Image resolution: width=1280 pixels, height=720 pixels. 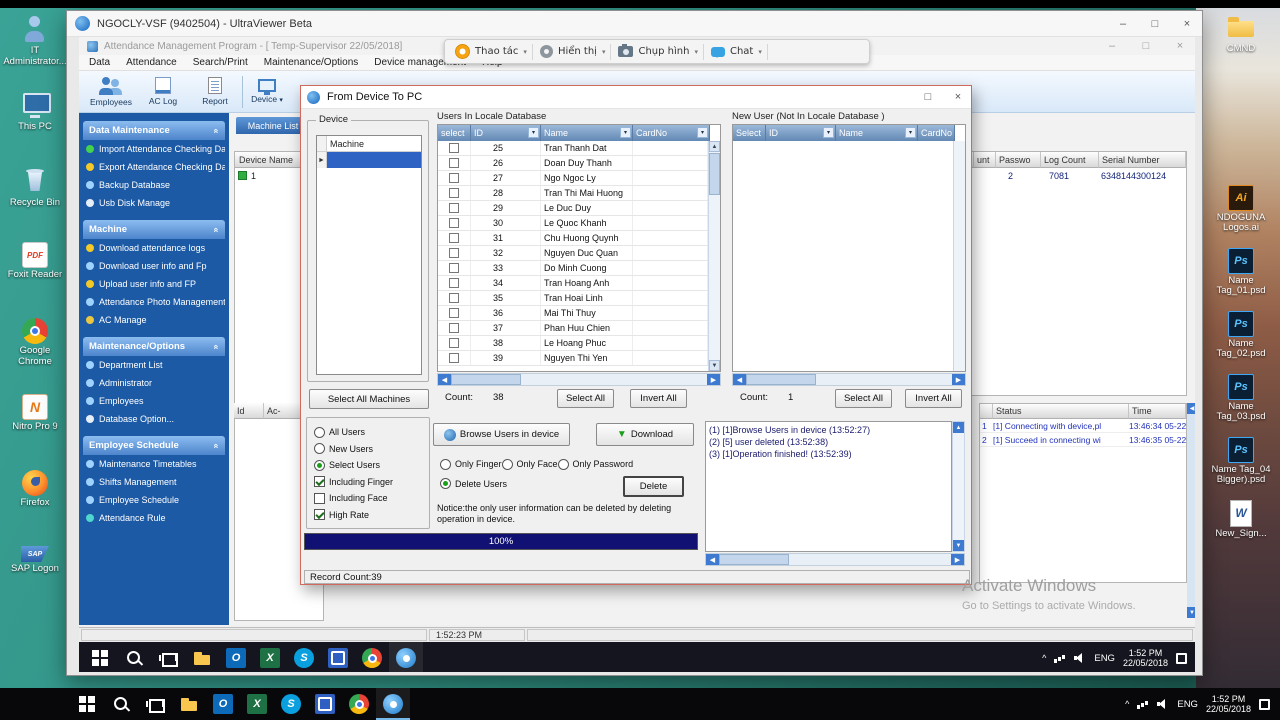 I want to click on collapse-chevron-icon: «, so click(x=216, y=130).